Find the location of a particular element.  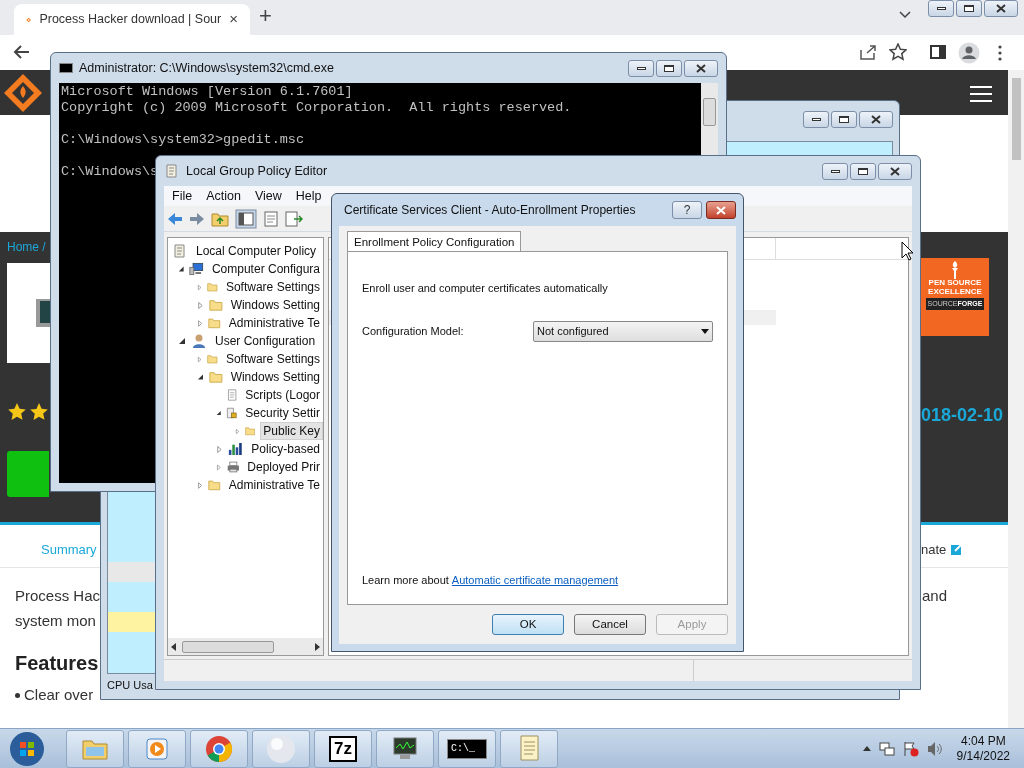

menu-icon is located at coordinates (981, 94).